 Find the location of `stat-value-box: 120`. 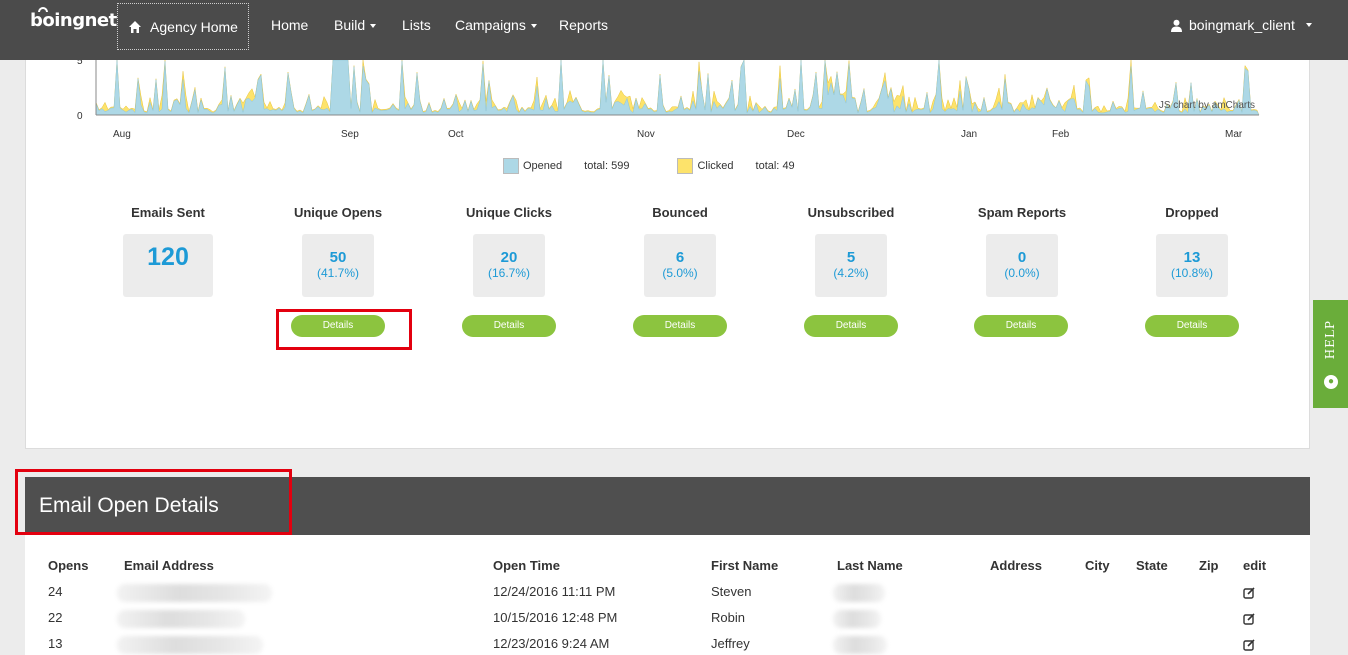

stat-value-box: 120 is located at coordinates (168, 265).